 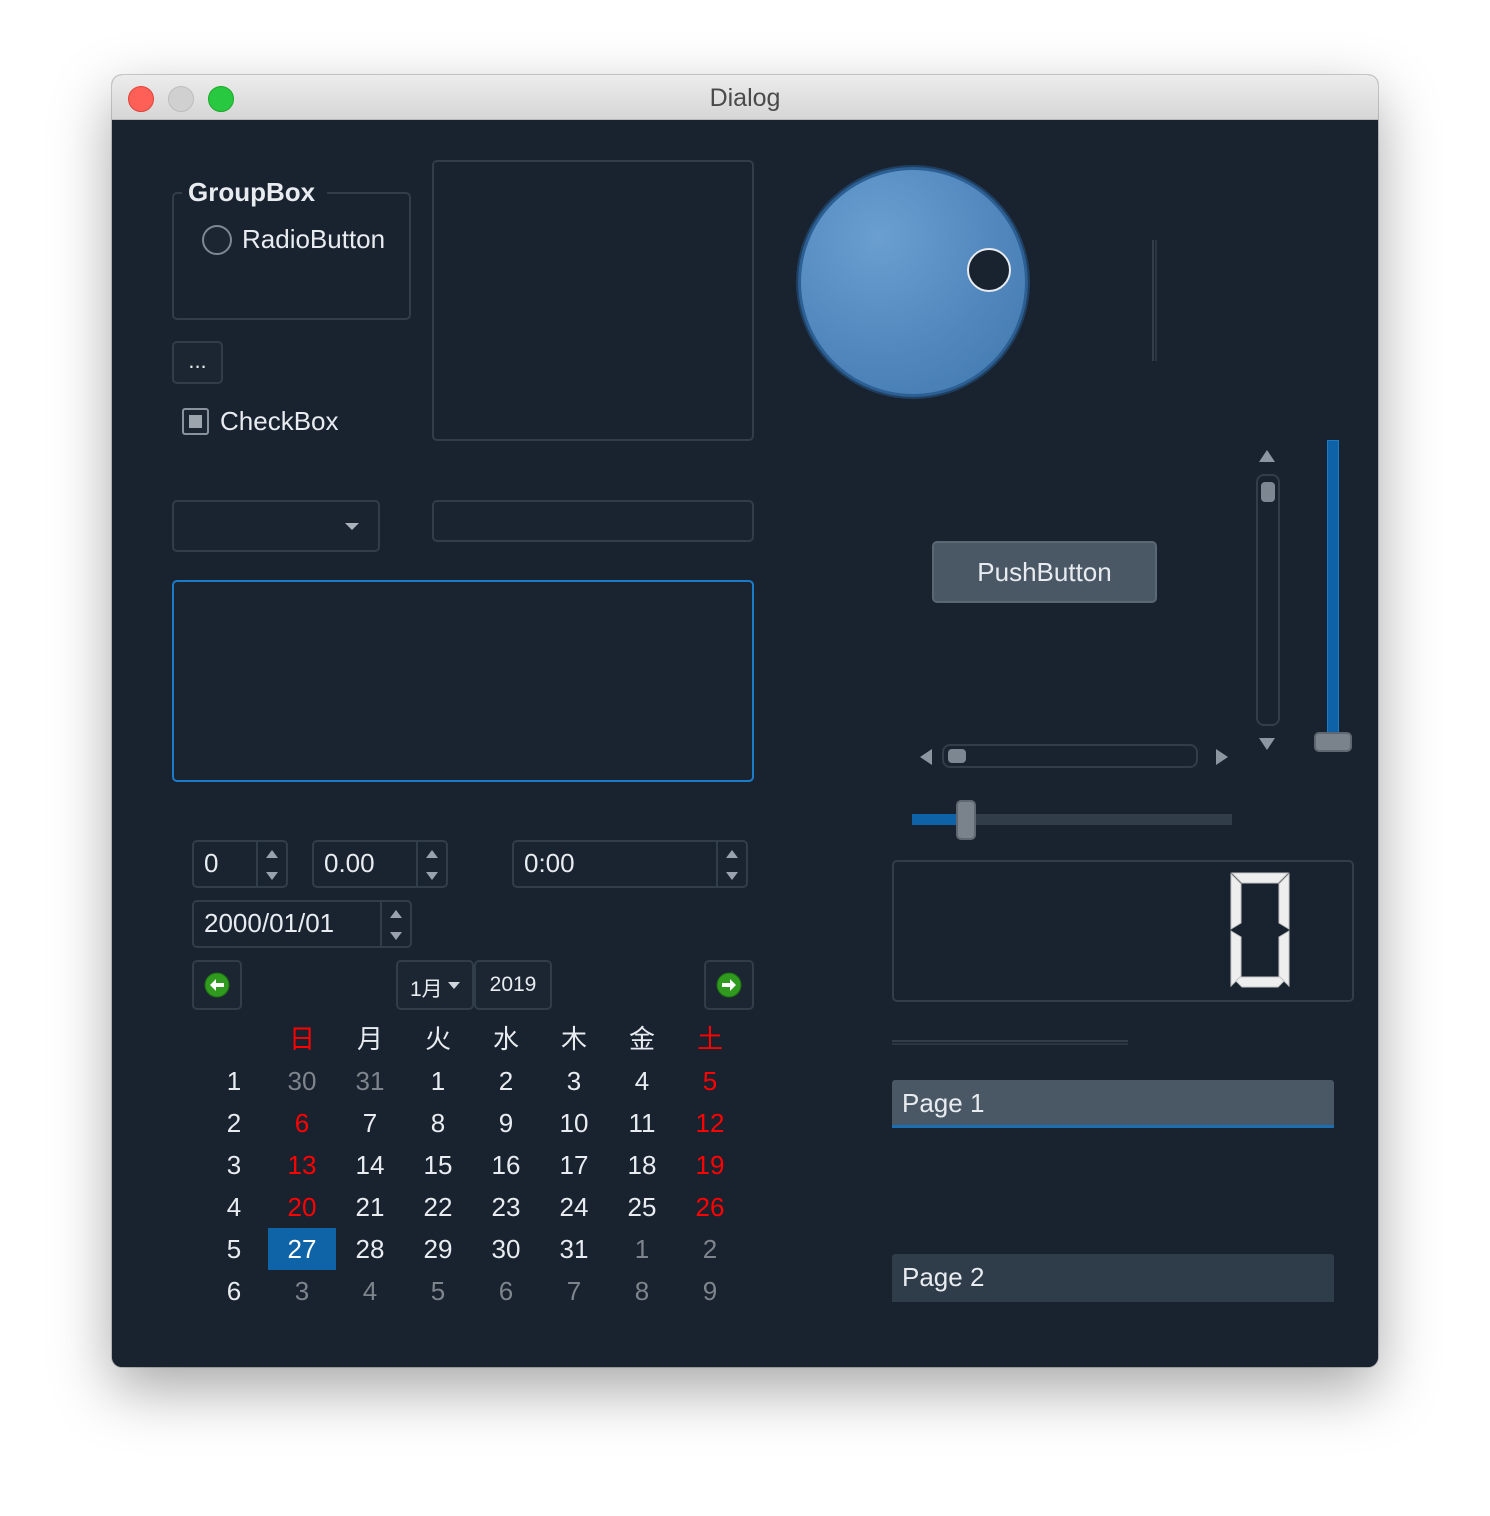 What do you see at coordinates (710, 1123) in the screenshot?
I see `calendar-day-cell: 12` at bounding box center [710, 1123].